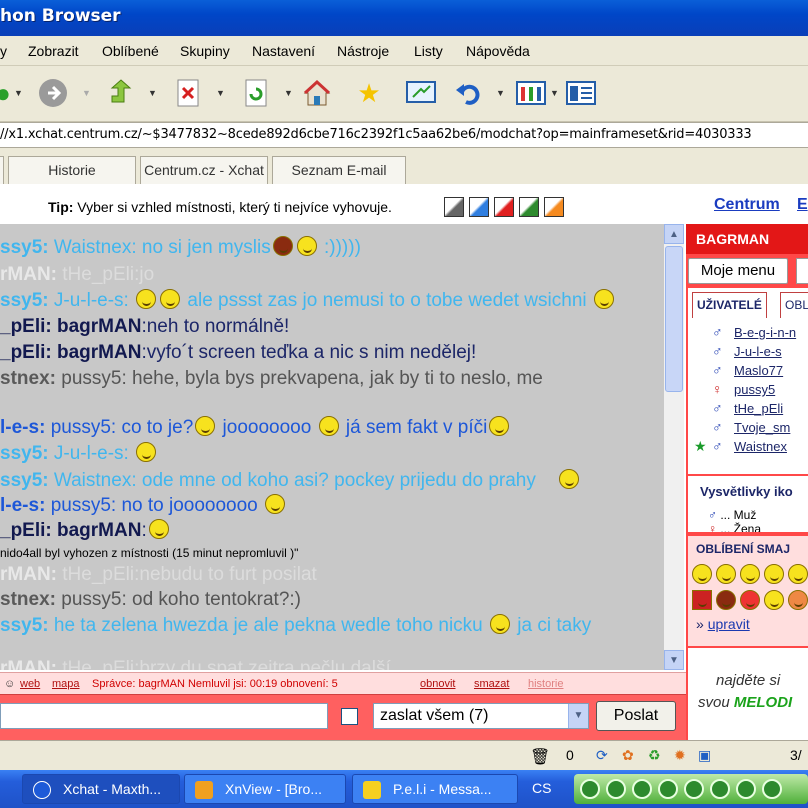  Describe the element at coordinates (204, 170) in the screenshot. I see `tab-xchat: Centrum.cz - Xchat` at that location.